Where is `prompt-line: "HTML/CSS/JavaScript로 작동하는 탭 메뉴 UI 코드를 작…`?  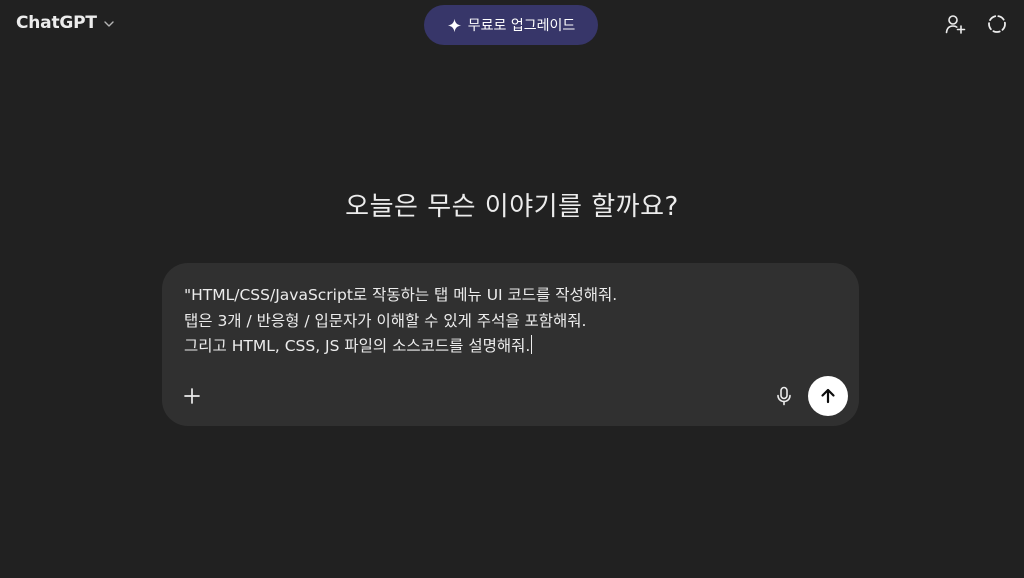
prompt-line: "HTML/CSS/JavaScript로 작동하는 탭 메뉴 UI 코드를 작… is located at coordinates (401, 295).